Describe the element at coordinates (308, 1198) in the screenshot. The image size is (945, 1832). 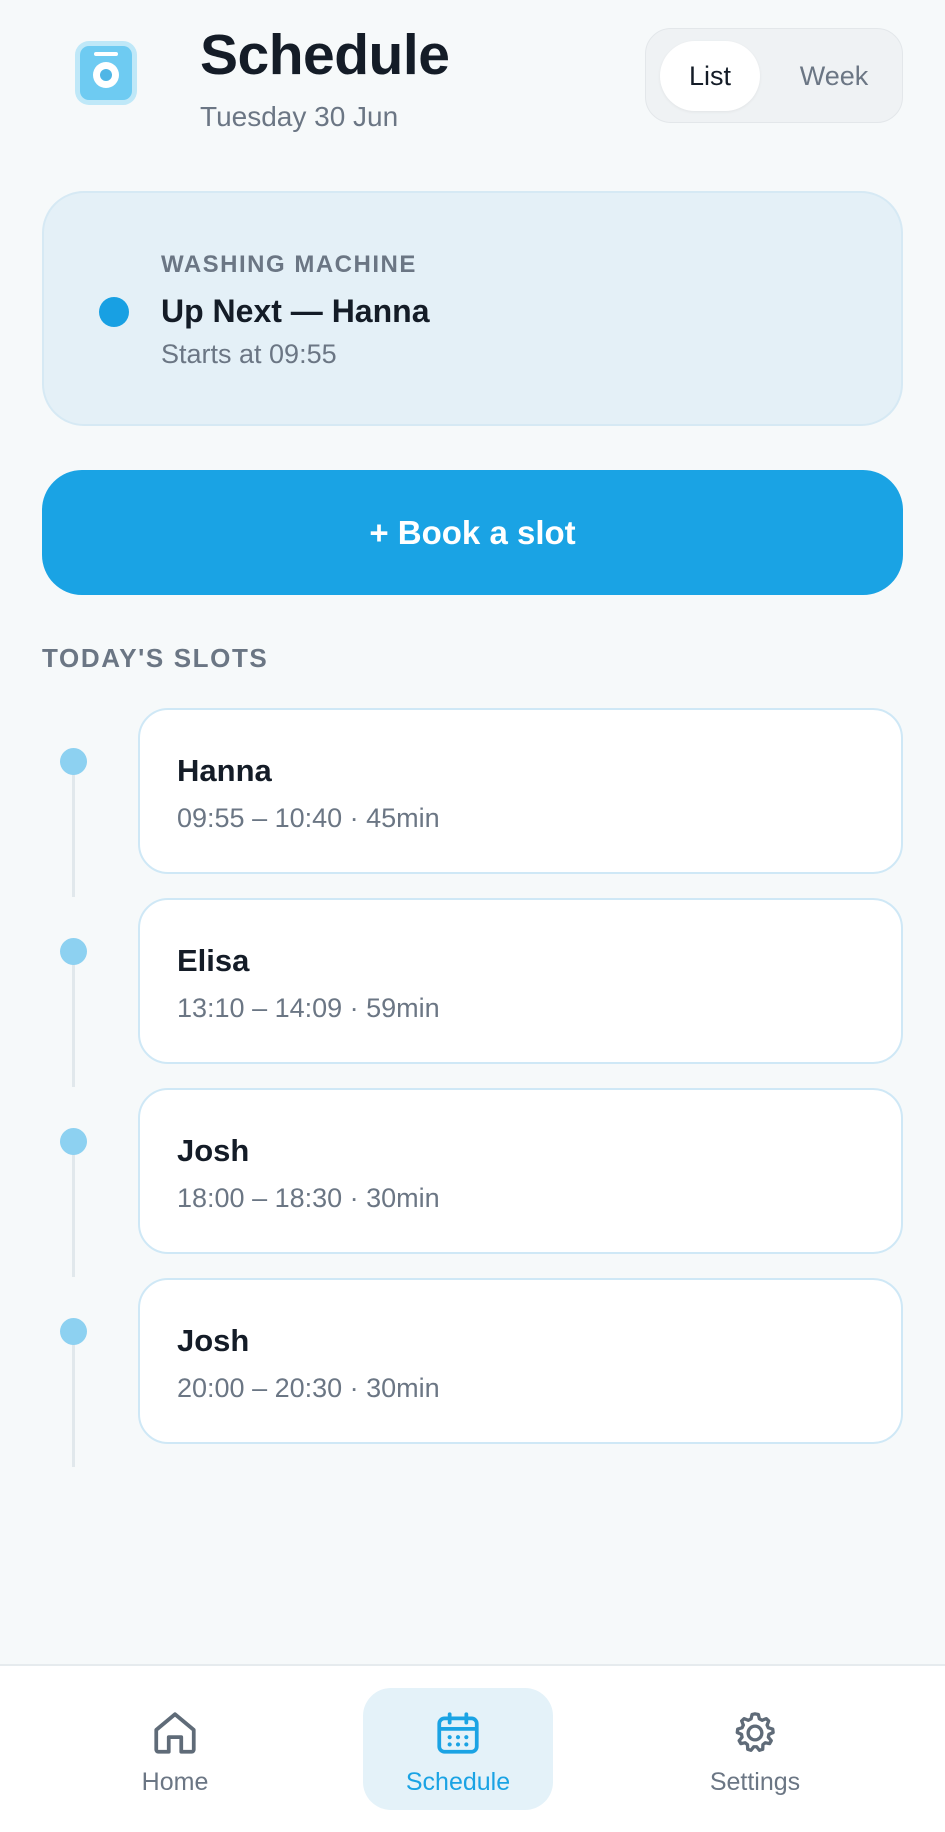
I see `slot-time: 18:00 – 18:30 · 30min` at that location.